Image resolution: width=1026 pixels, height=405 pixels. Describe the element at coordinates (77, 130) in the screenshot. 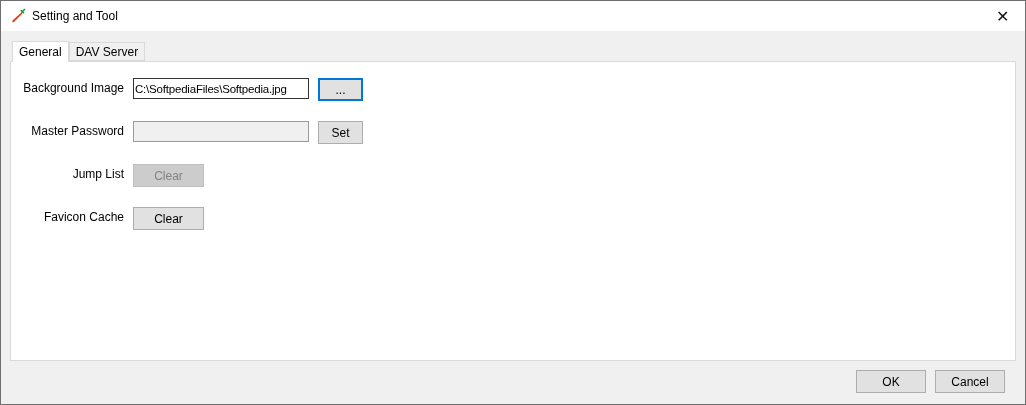

I see `field-label: Master Password` at that location.